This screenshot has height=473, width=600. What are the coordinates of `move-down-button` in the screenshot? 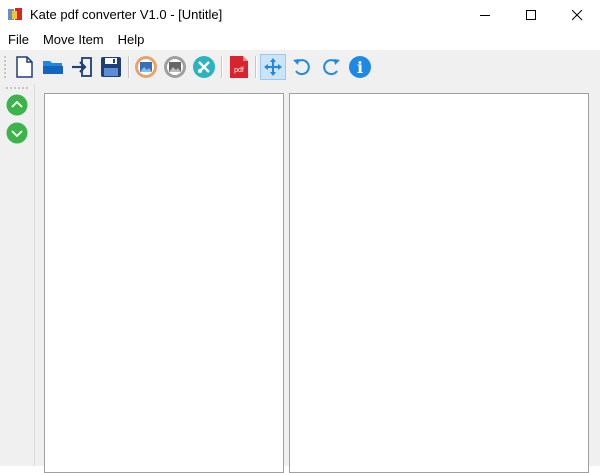 It's located at (17, 133).